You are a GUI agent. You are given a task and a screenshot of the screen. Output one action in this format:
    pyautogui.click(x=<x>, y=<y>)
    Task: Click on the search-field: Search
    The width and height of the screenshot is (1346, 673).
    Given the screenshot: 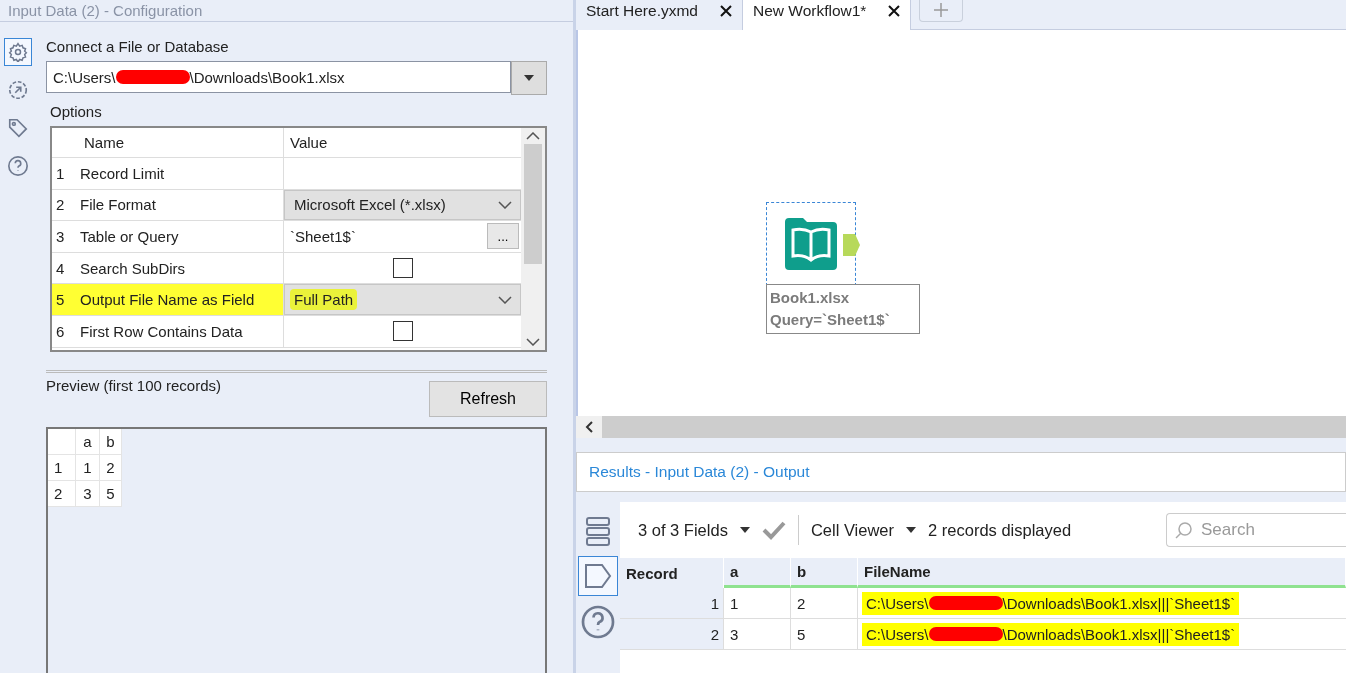 What is the action you would take?
    pyautogui.click(x=1256, y=530)
    